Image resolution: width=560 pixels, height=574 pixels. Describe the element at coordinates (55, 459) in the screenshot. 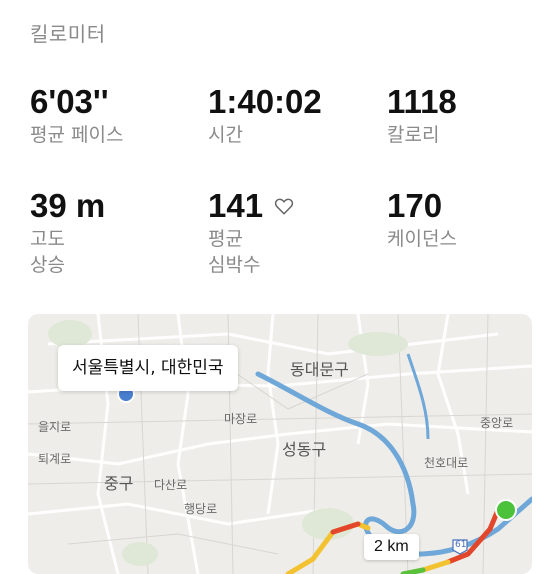

I see `map-label-toegye: 퇴계로` at that location.